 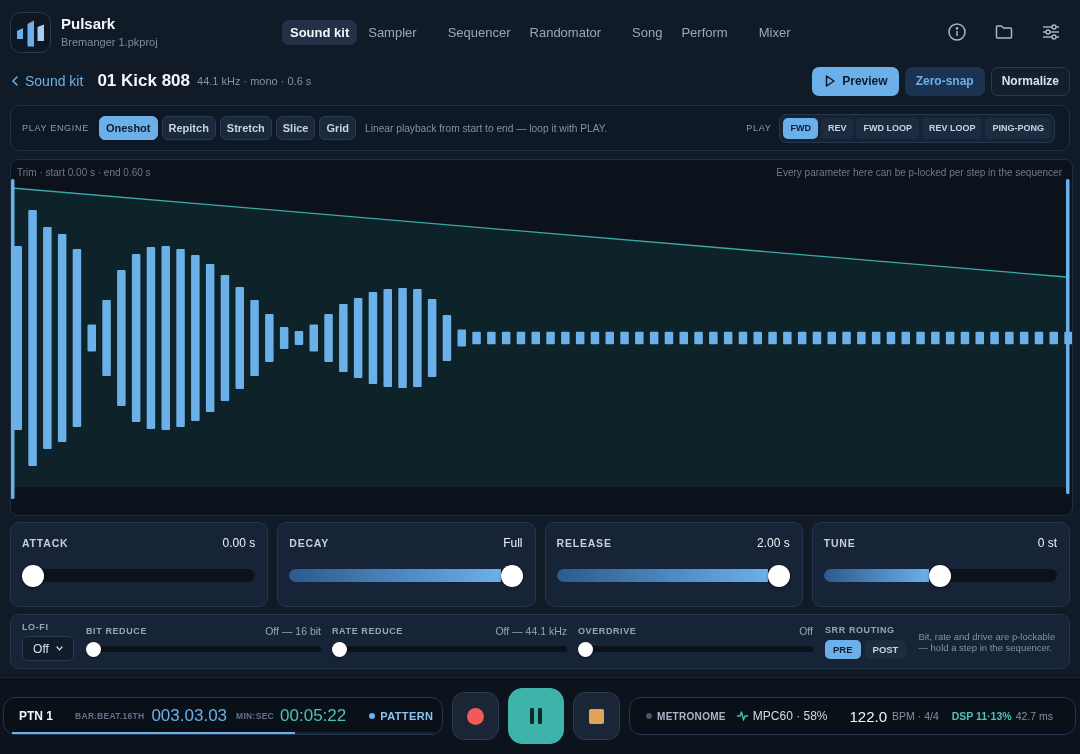 I want to click on chevron-down-icon, so click(x=59, y=648).